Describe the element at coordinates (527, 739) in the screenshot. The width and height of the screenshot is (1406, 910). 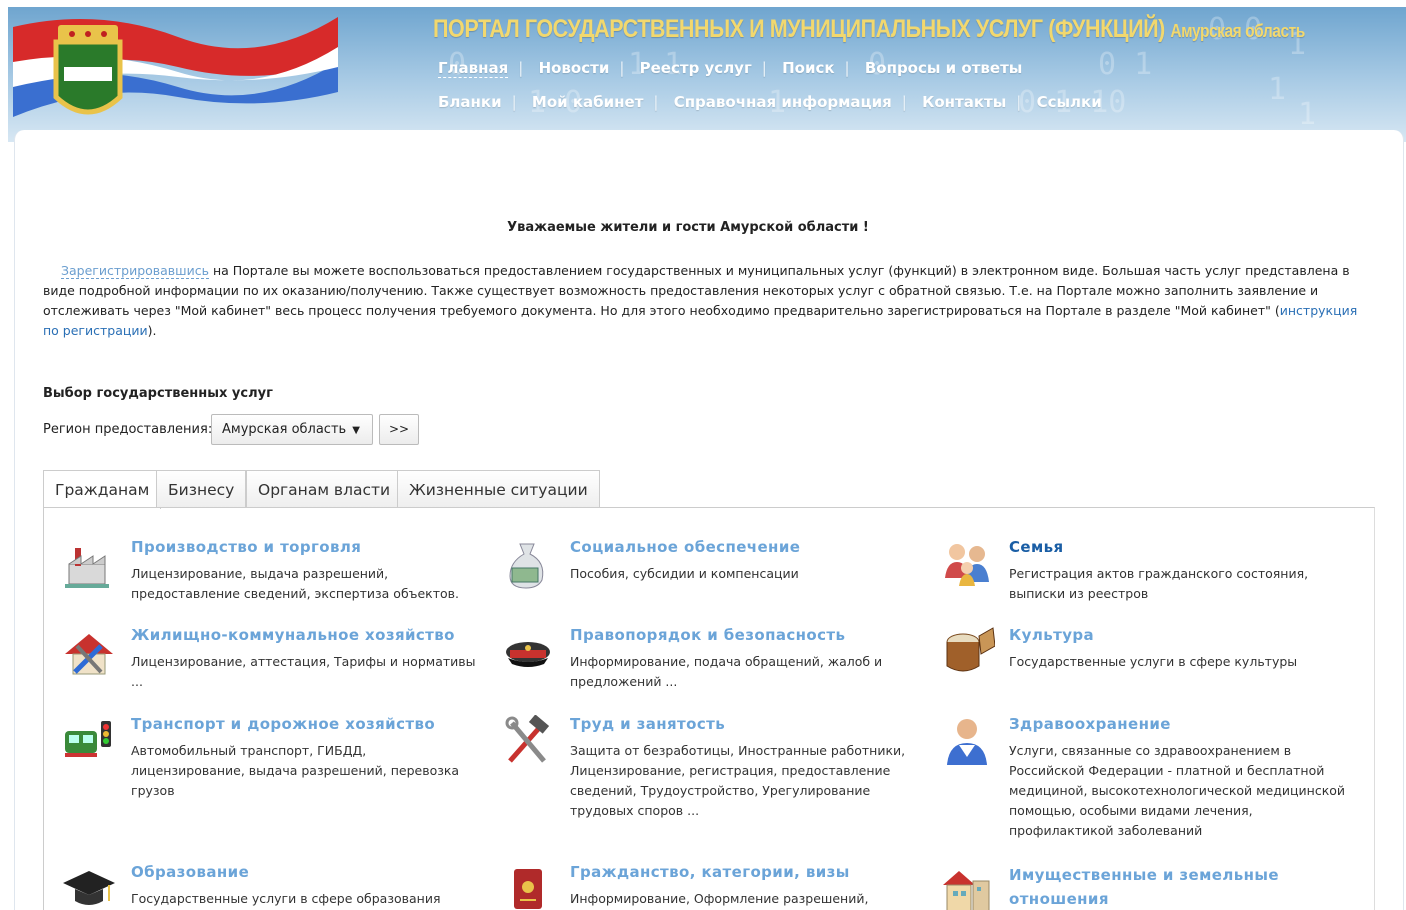
I see `hammer-wrench-icon` at that location.